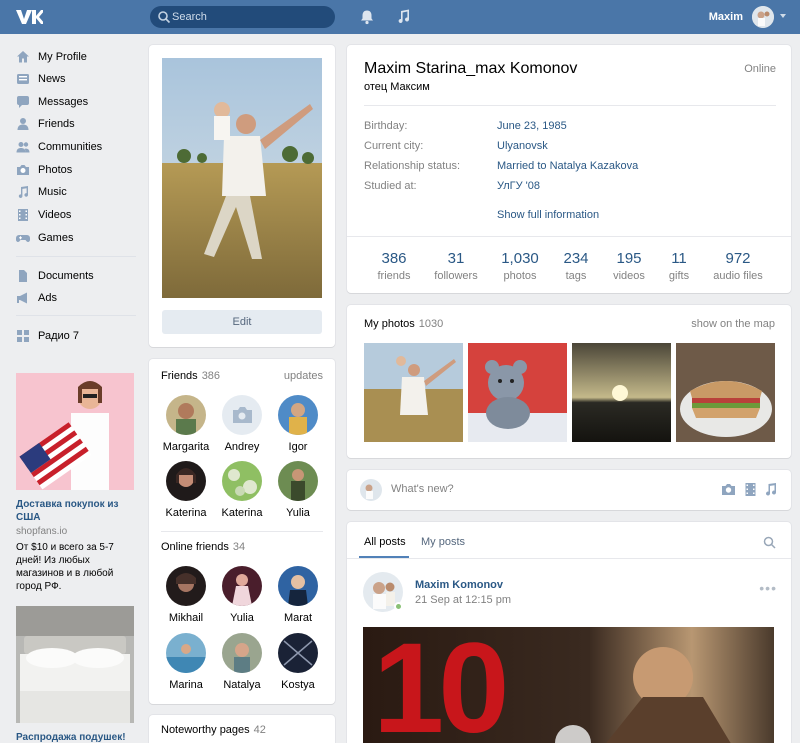 This screenshot has height=743, width=800. I want to click on nav-item-games: Games, so click(76, 238).